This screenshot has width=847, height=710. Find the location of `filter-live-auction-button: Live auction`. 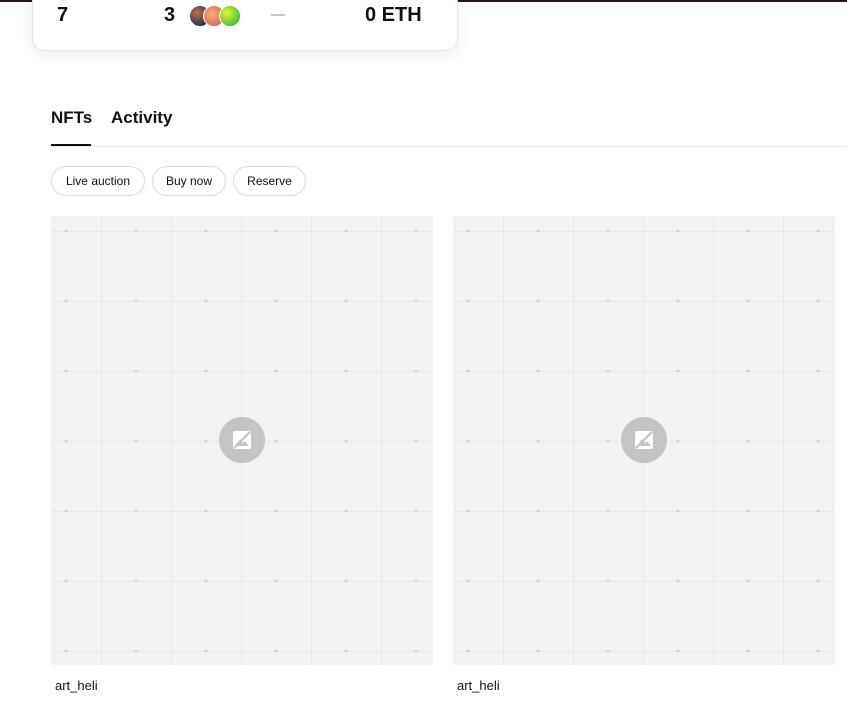

filter-live-auction-button: Live auction is located at coordinates (98, 181).